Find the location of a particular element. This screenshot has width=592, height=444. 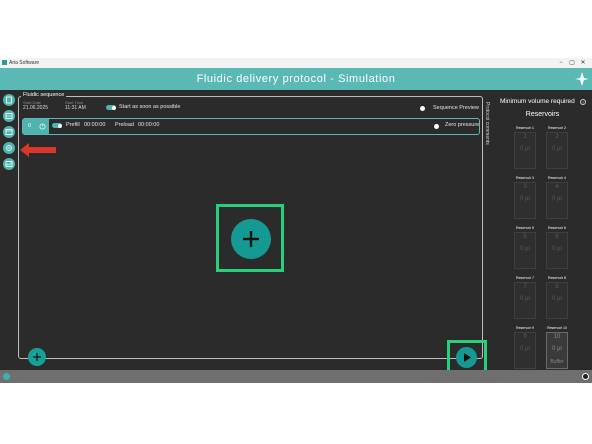

play-icon is located at coordinates (467, 357).